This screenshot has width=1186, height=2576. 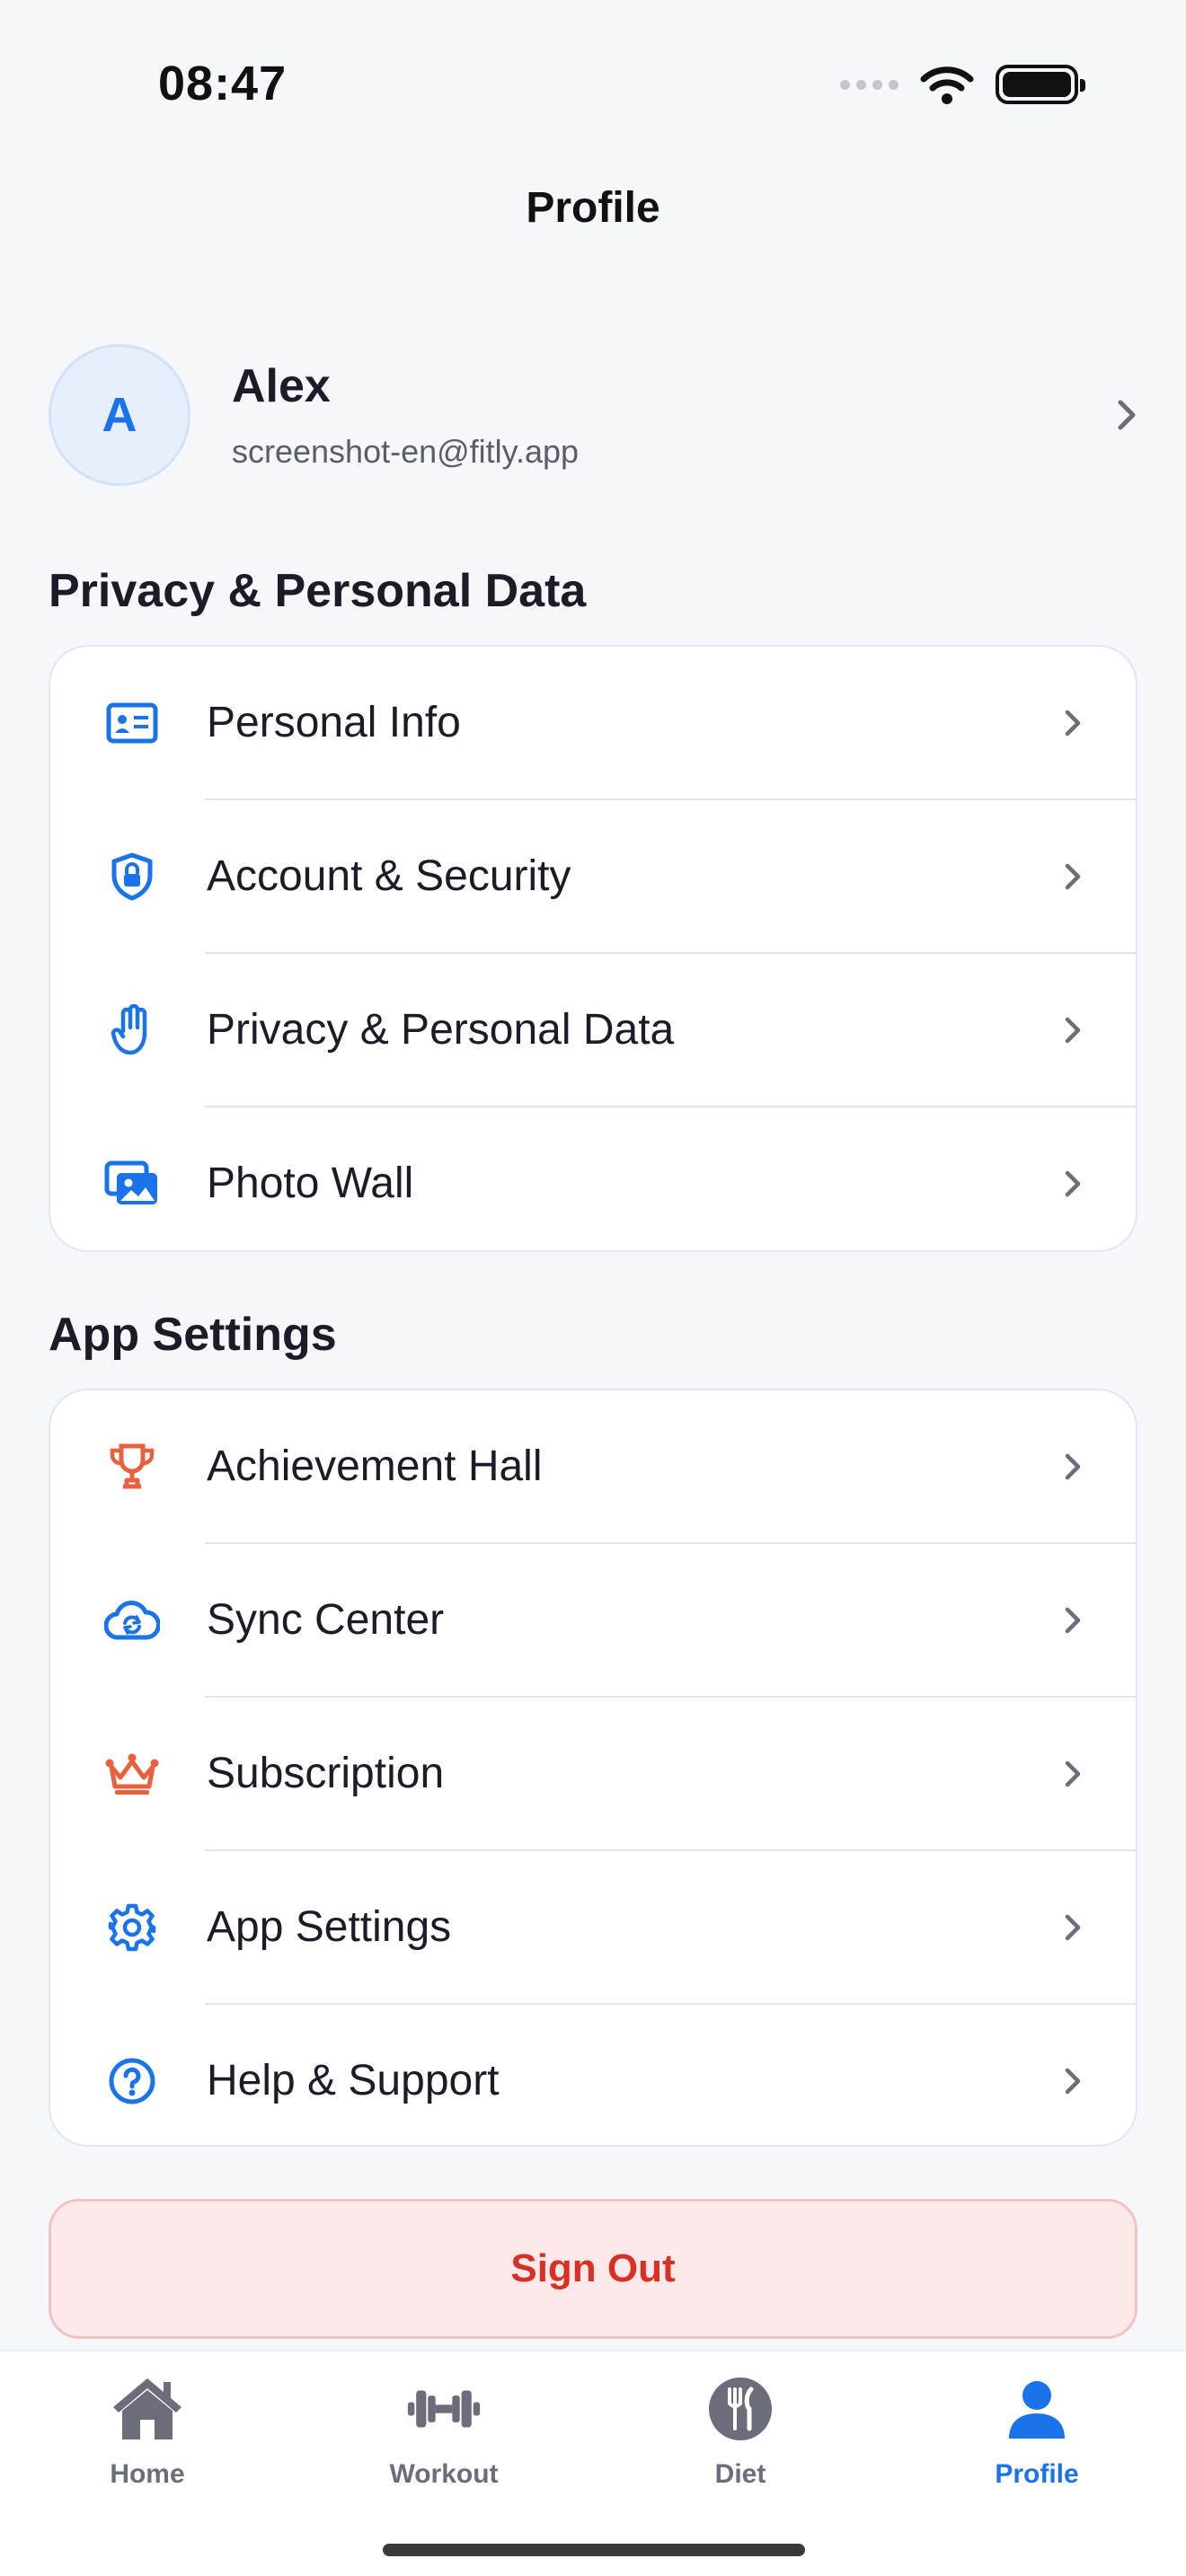 I want to click on menu-item-privacy-data: Privacy & Personal Data, so click(x=593, y=1030).